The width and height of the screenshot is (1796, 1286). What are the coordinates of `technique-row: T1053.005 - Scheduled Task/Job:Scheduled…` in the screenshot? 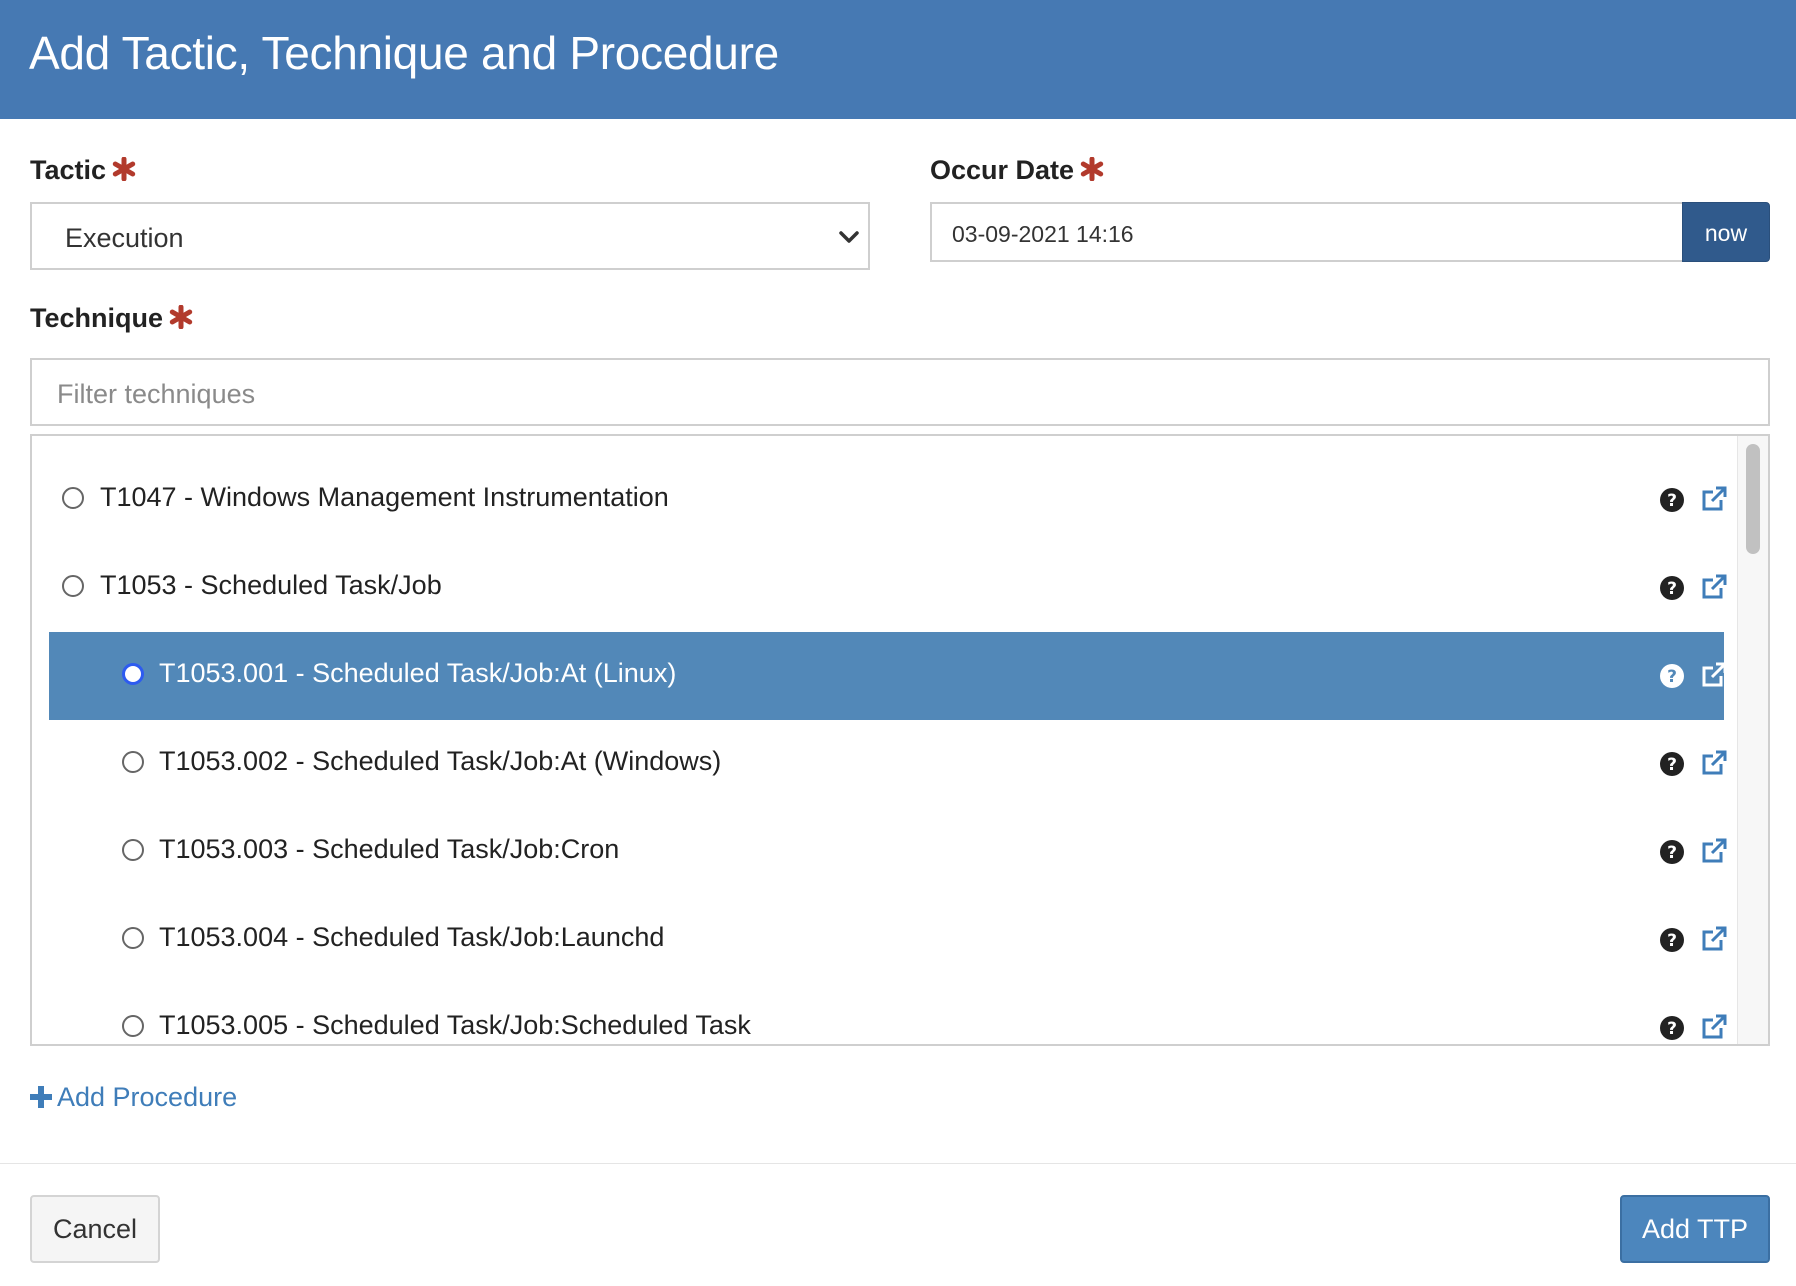 It's located at (888, 1014).